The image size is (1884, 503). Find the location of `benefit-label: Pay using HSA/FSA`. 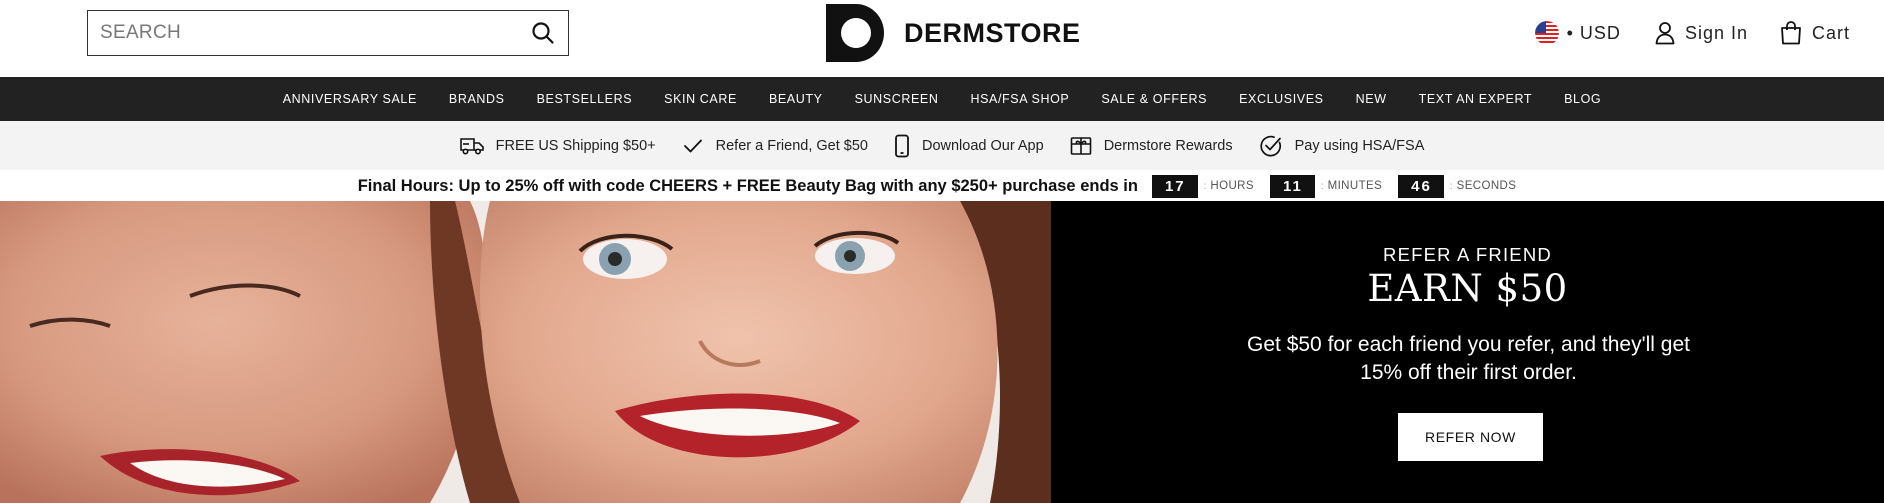

benefit-label: Pay using HSA/FSA is located at coordinates (1359, 145).